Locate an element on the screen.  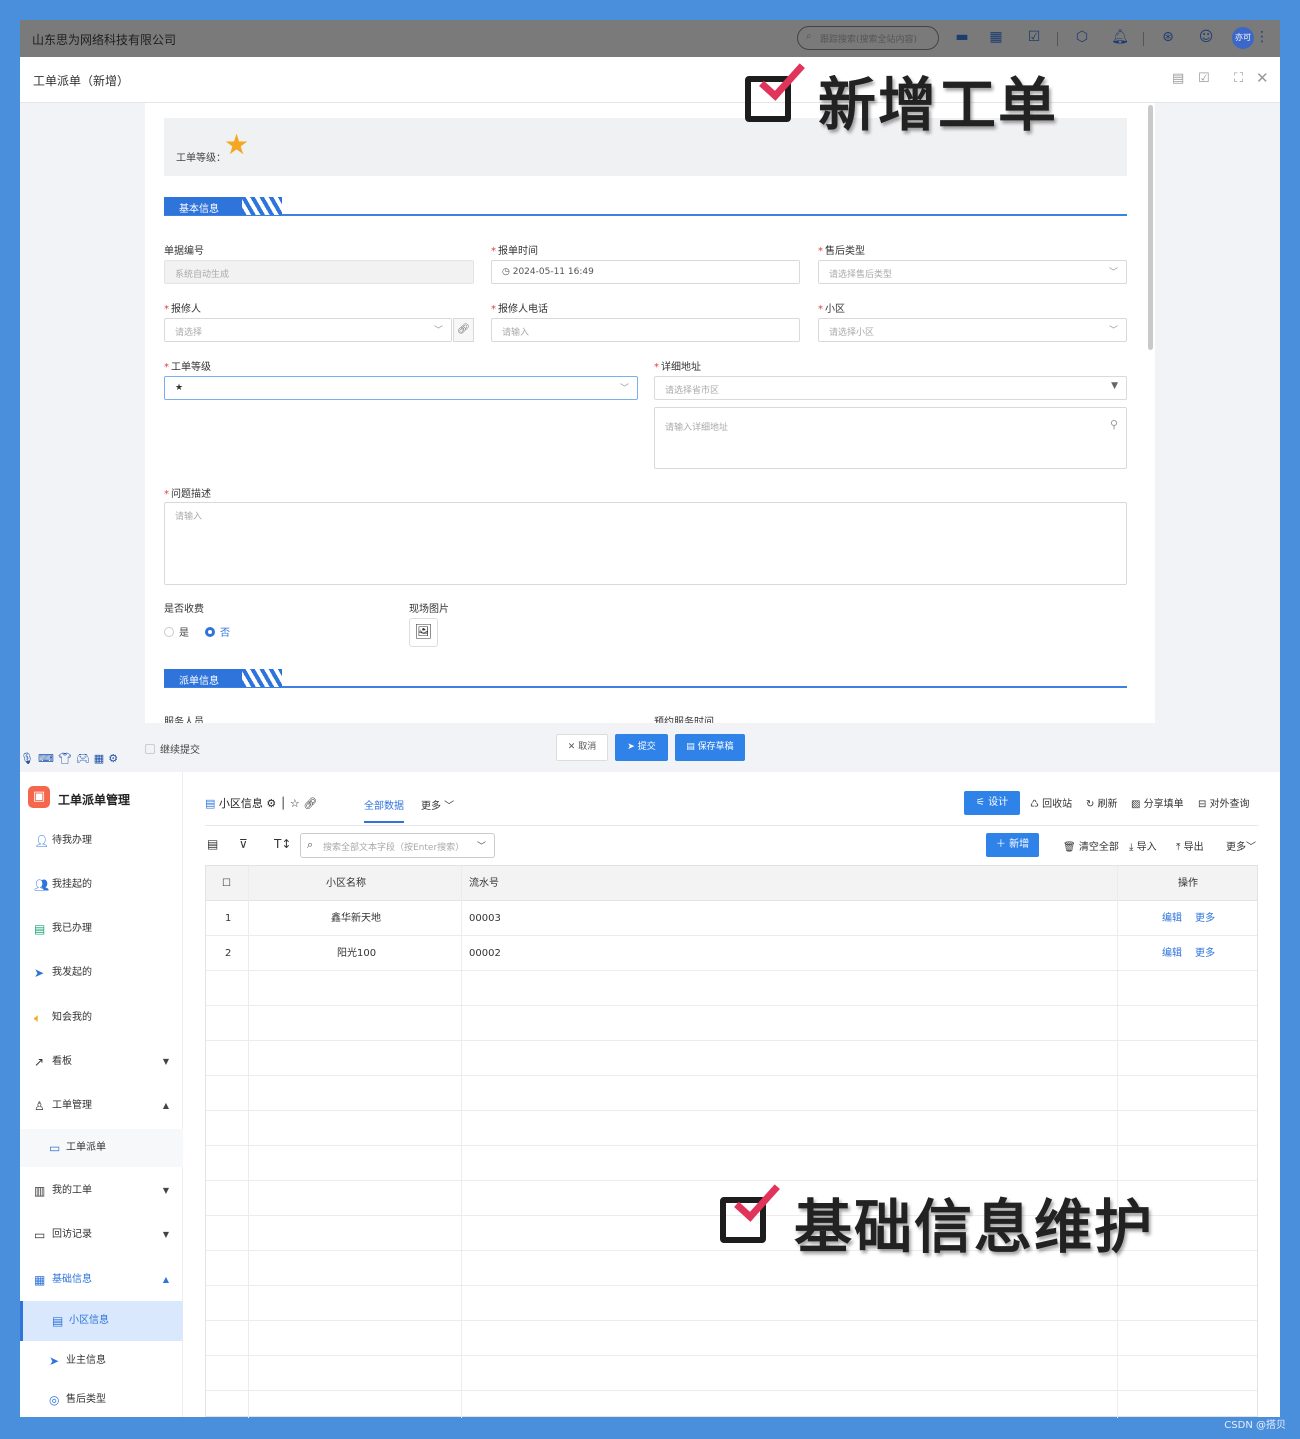
empty-row is located at coordinates (731, 1128).